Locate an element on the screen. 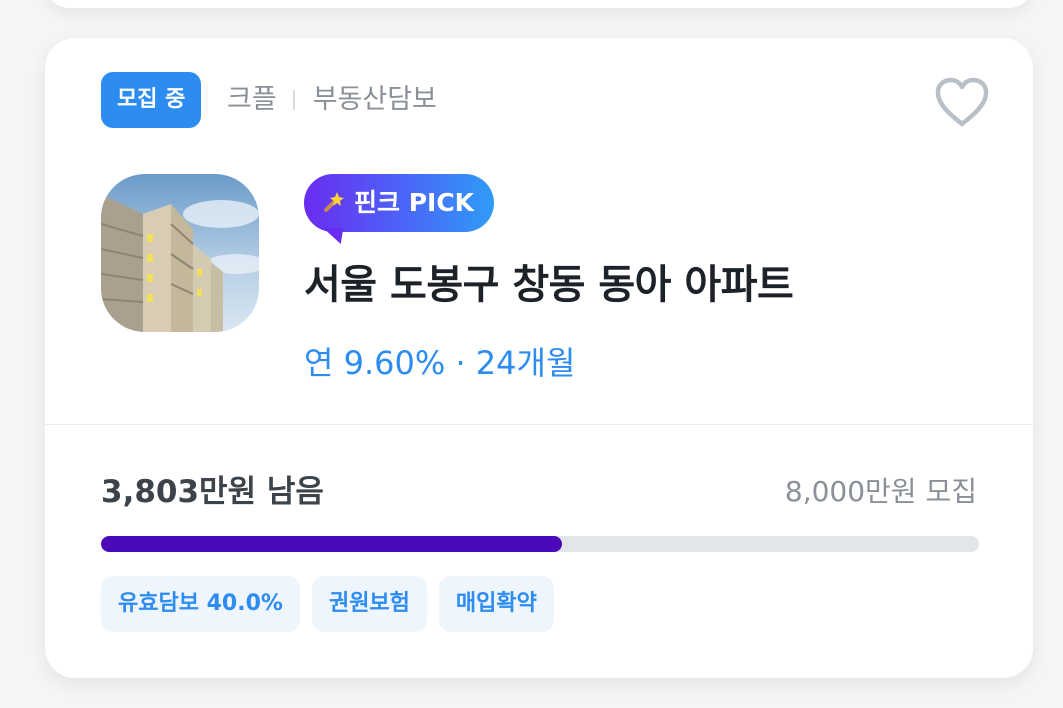  goal-amount: 8,000만원 모집 is located at coordinates (880, 491).